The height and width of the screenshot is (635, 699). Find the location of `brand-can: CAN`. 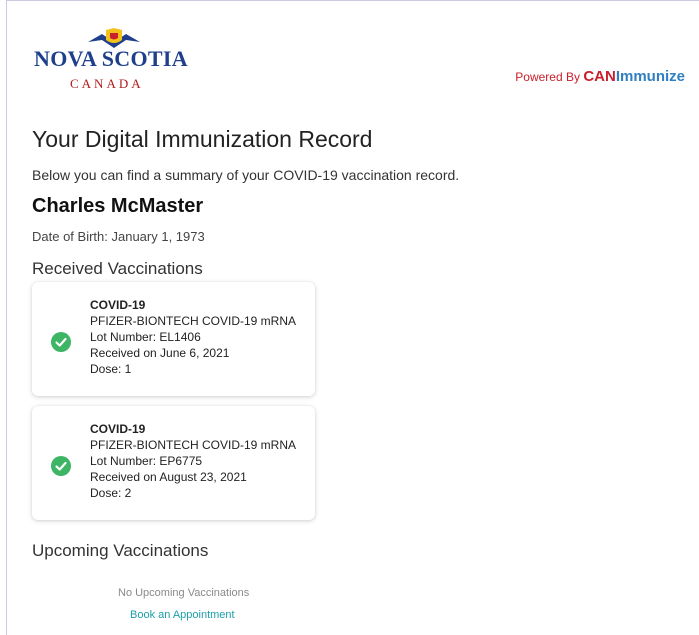

brand-can: CAN is located at coordinates (599, 76).